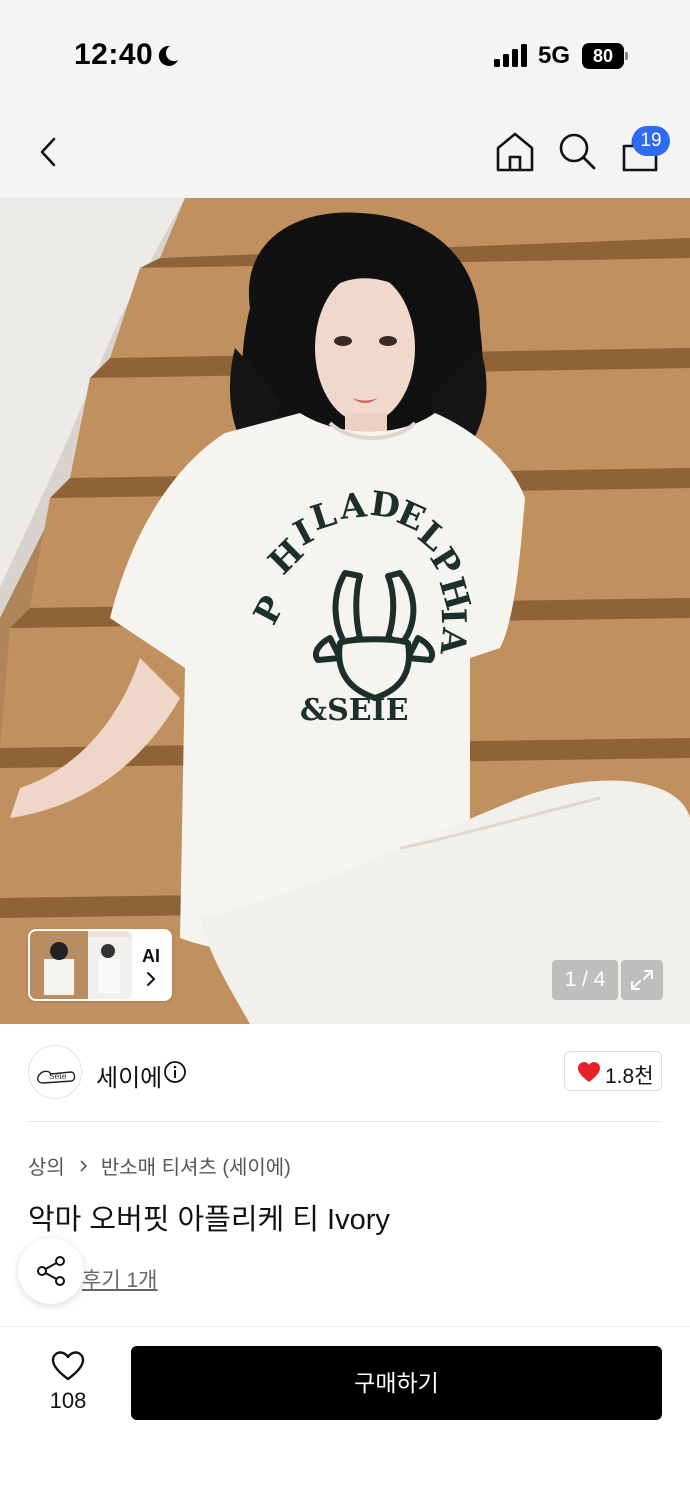 The width and height of the screenshot is (690, 1500). I want to click on share-icon, so click(51, 1271).